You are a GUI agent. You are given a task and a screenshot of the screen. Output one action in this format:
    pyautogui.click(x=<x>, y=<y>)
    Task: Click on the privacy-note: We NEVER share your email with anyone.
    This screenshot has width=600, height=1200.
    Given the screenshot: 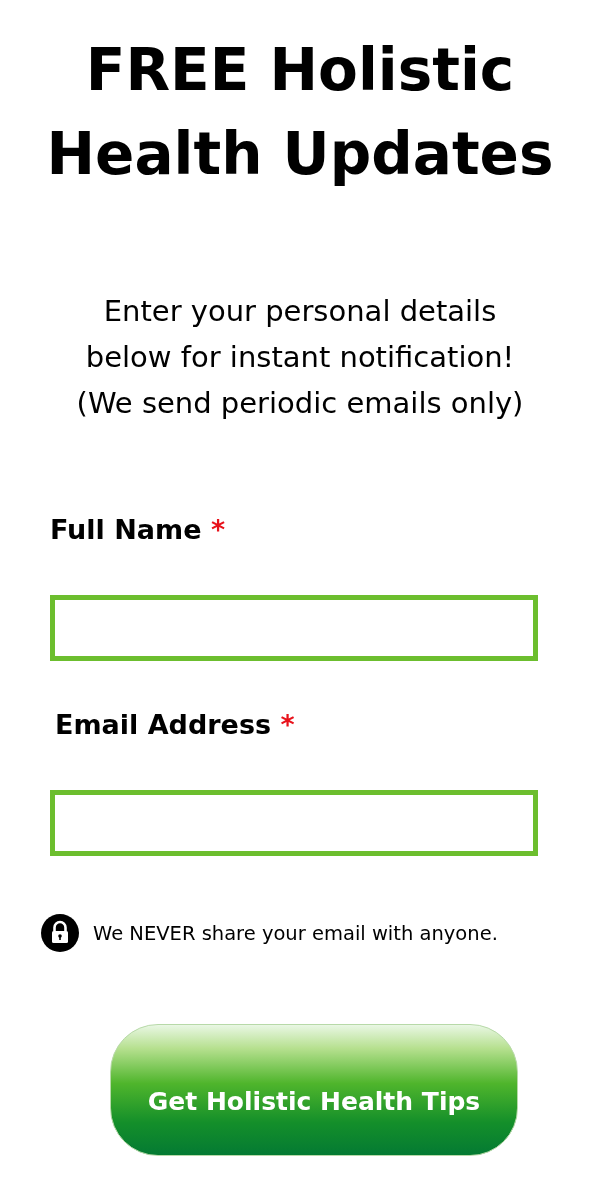 What is the action you would take?
    pyautogui.click(x=295, y=933)
    